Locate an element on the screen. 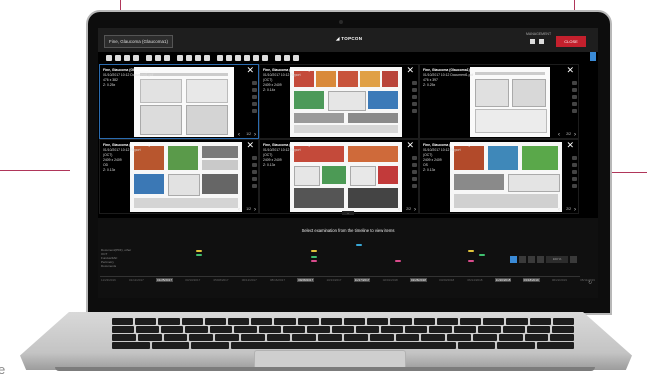  timeline-date: 10/13/2017 is located at coordinates (333, 280).